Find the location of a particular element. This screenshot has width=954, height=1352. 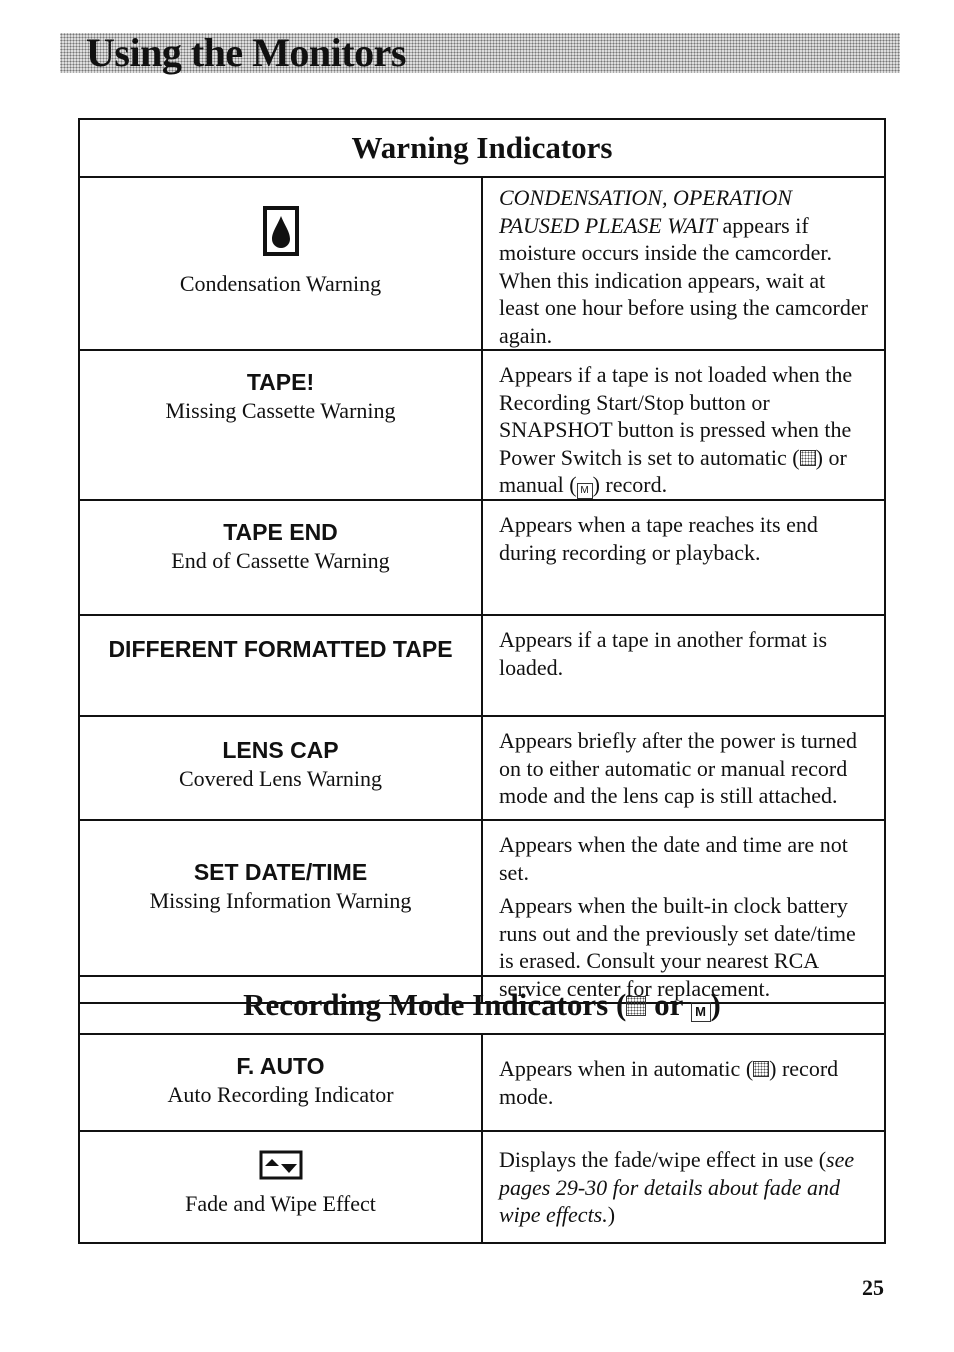

description: Appears when in automatic ( is located at coordinates (626, 1068).